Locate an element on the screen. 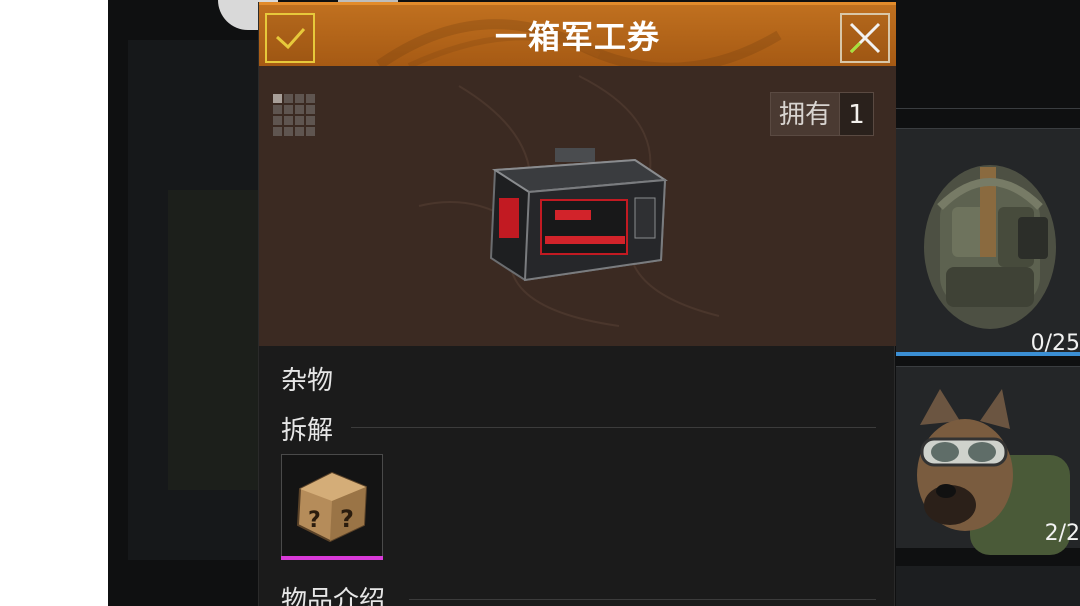 This screenshot has width=1080, height=606. dialog-title: 一箱军工券 is located at coordinates (577, 37).